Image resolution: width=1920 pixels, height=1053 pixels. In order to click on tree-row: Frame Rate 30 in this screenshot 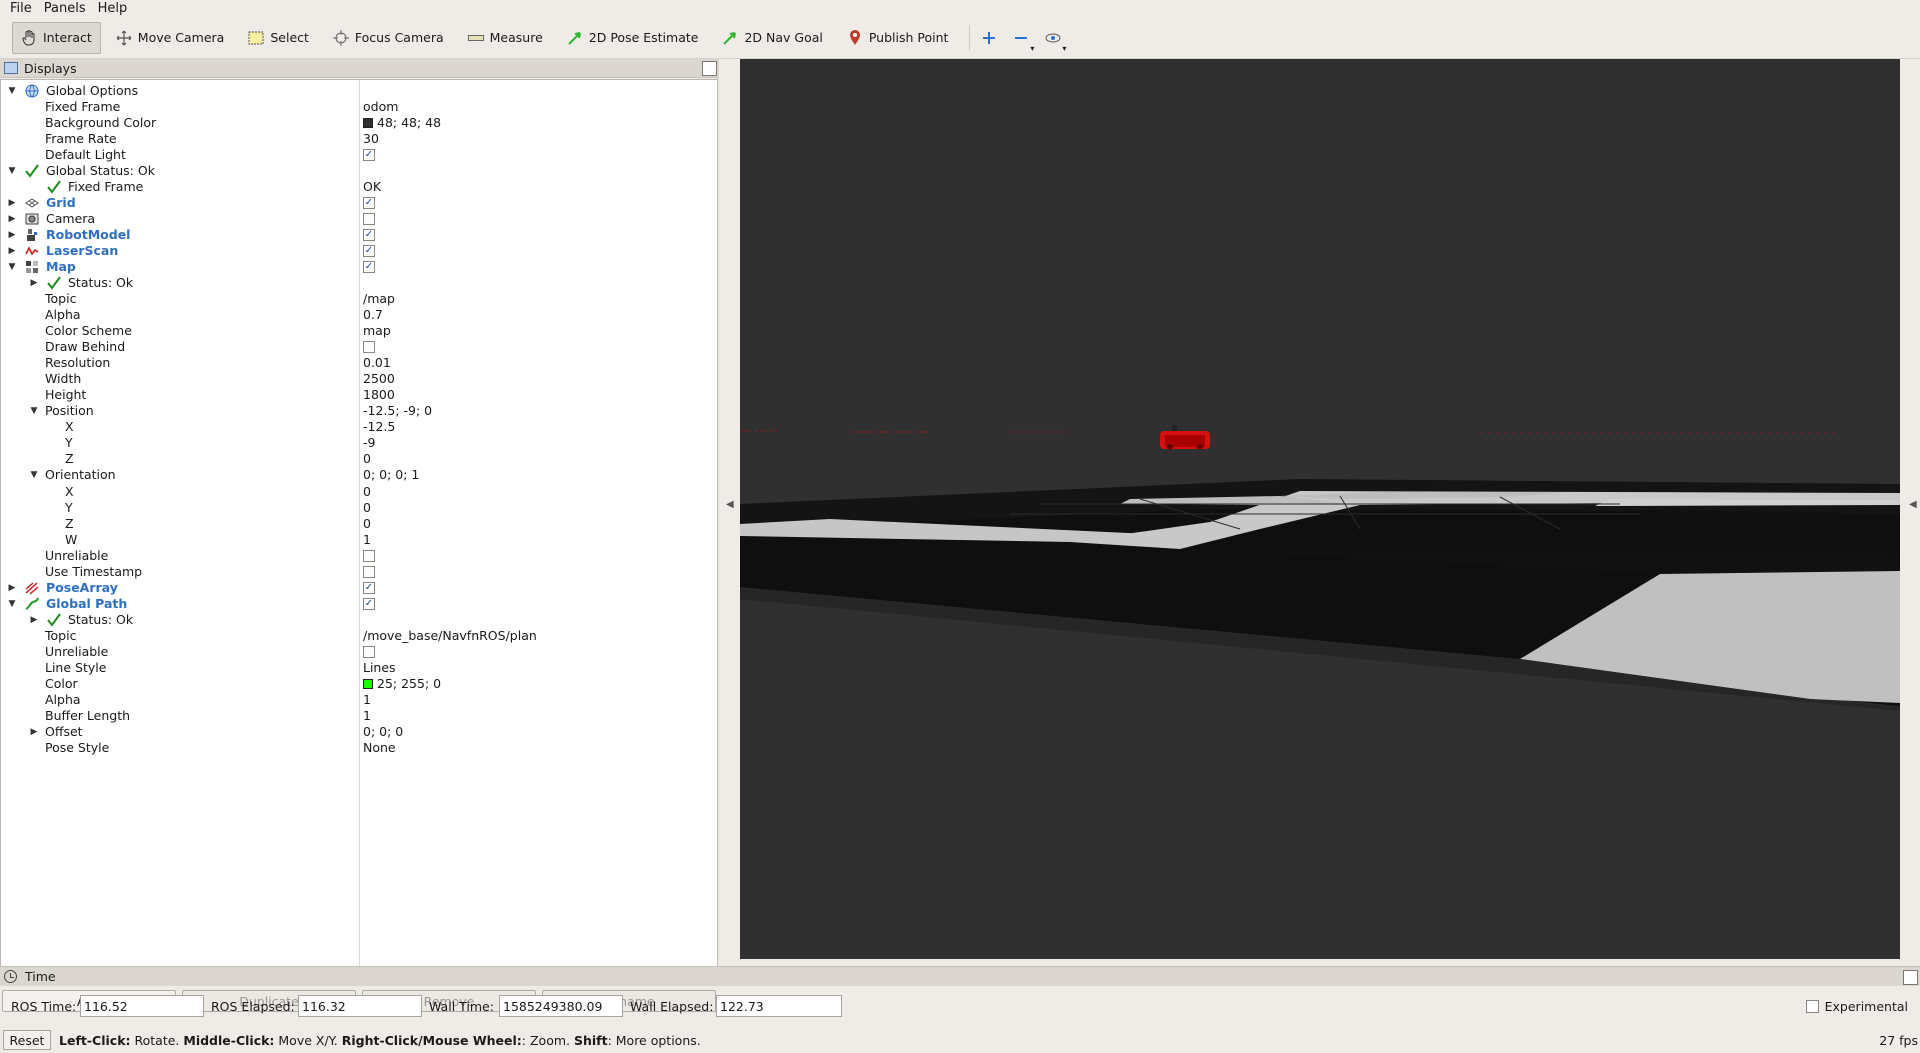, I will do `click(359, 139)`.